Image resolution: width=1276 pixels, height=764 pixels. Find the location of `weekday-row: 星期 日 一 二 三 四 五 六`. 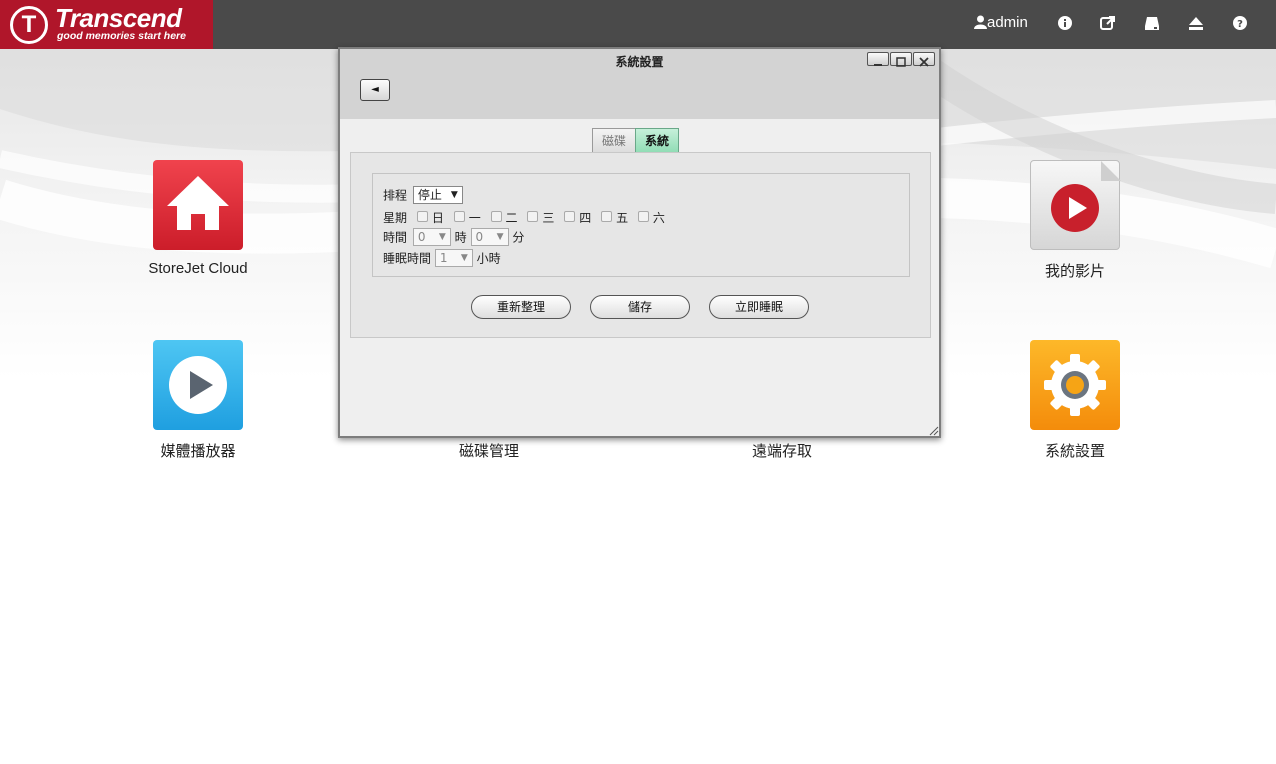

weekday-row: 星期 日 一 二 三 四 五 六 is located at coordinates (524, 217).